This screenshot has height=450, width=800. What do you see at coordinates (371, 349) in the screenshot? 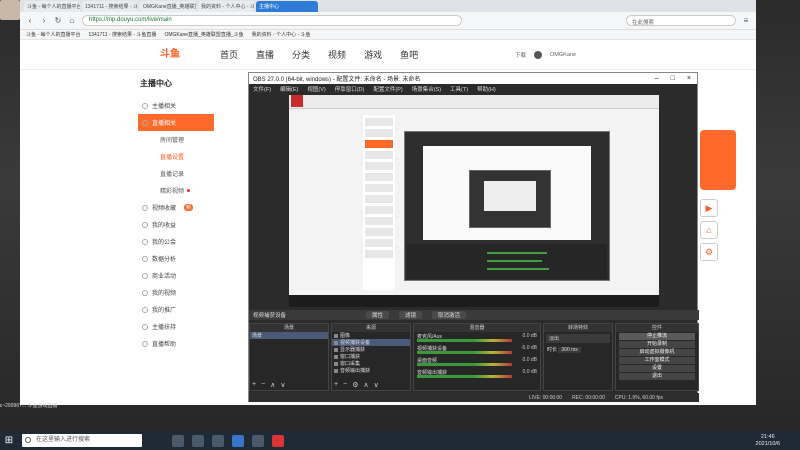
I see `source-item: 显示器捕获` at bounding box center [371, 349].